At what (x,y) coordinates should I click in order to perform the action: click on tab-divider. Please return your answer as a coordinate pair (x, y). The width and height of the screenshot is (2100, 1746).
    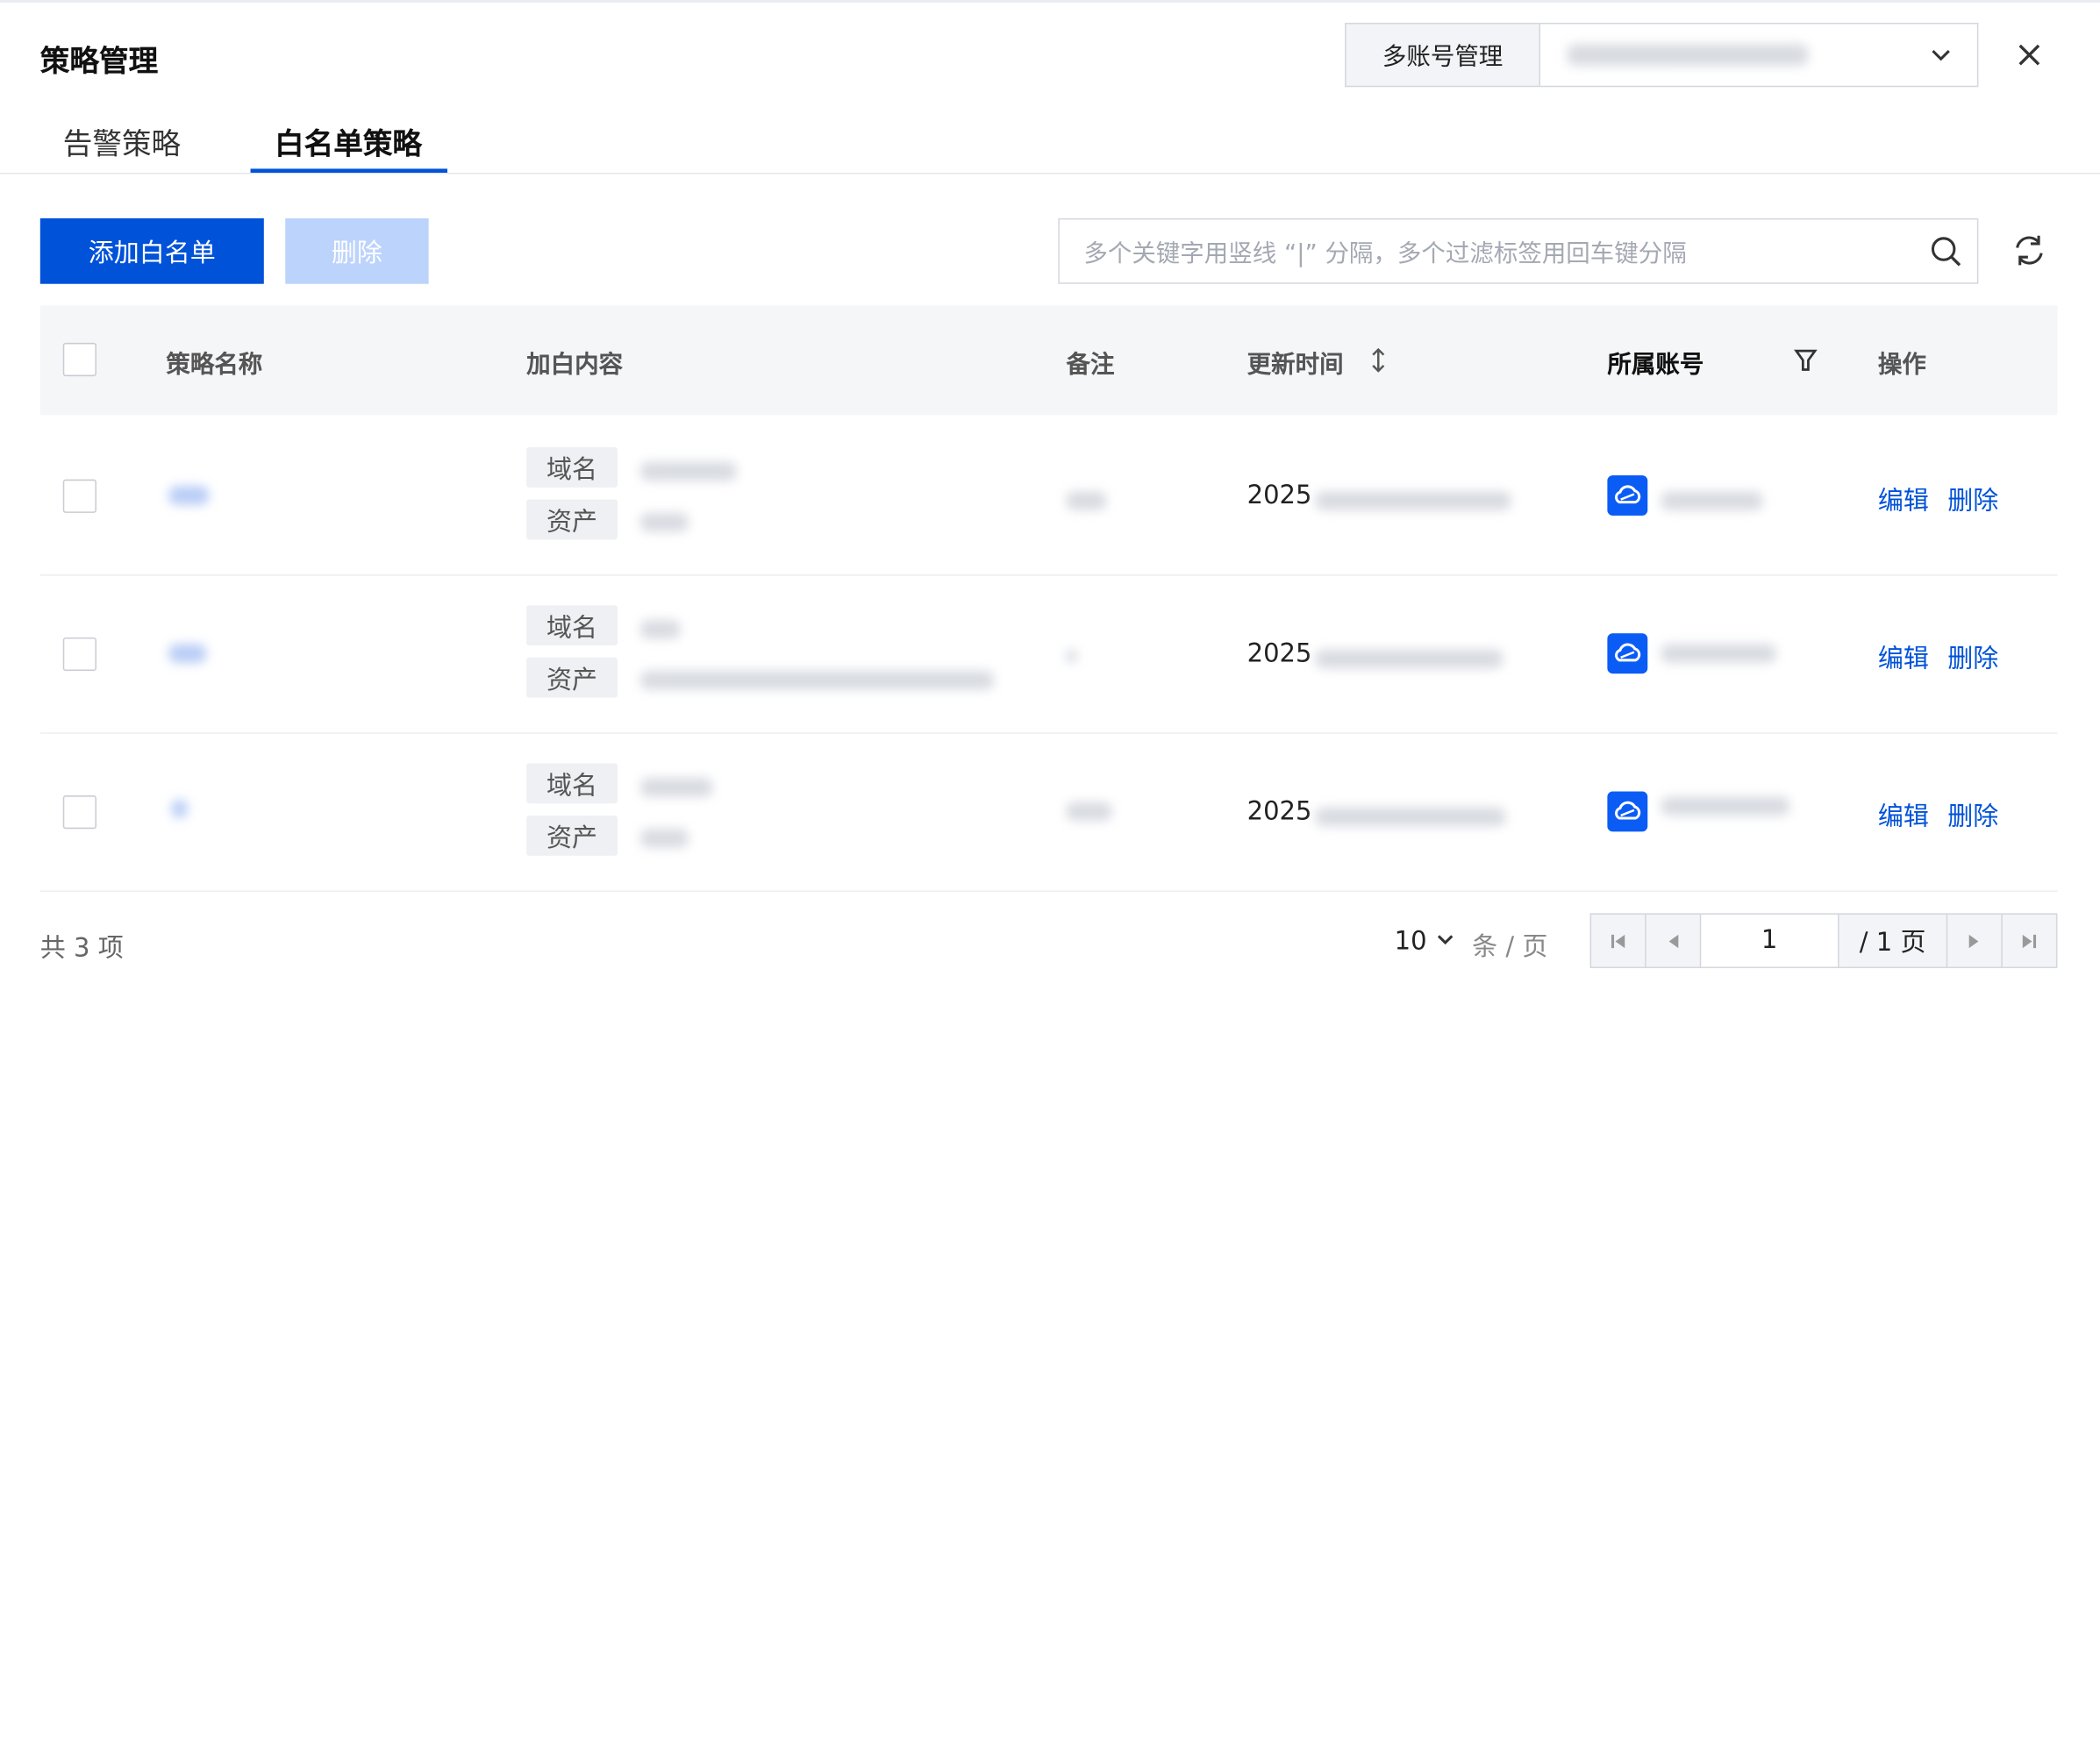
    Looking at the image, I should click on (1050, 173).